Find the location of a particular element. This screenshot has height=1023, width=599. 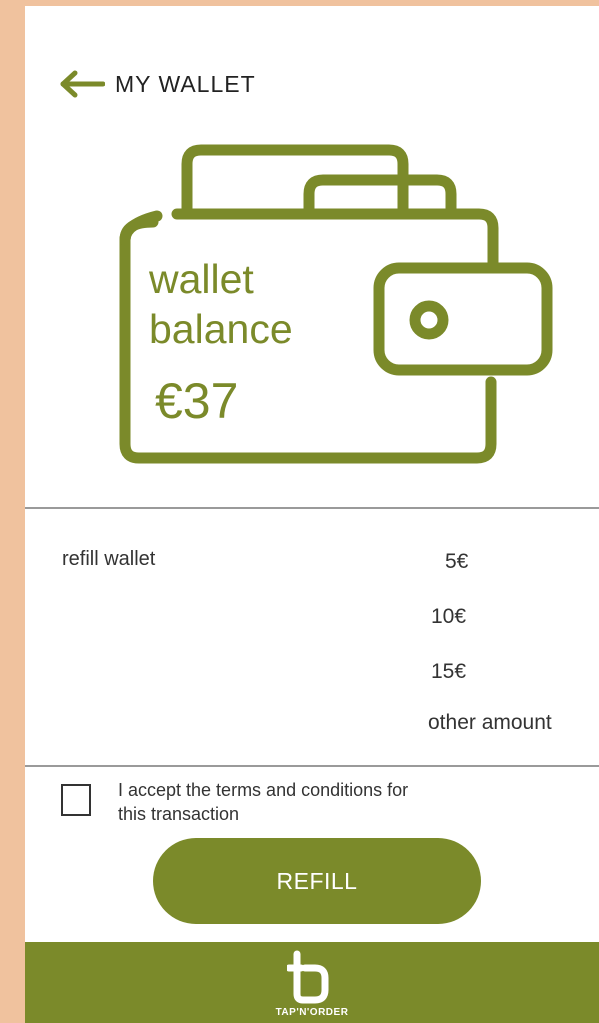

refill-option-5: 5€ is located at coordinates (456, 562).